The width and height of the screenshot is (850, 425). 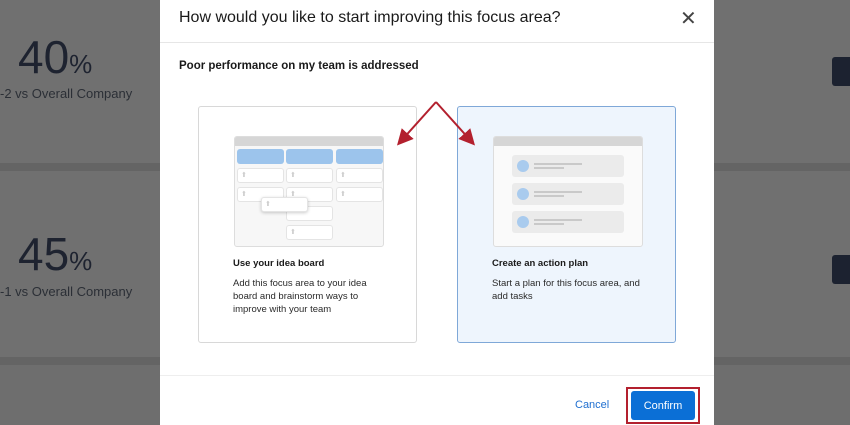 I want to click on stat-value: 40%, so click(x=55, y=57).